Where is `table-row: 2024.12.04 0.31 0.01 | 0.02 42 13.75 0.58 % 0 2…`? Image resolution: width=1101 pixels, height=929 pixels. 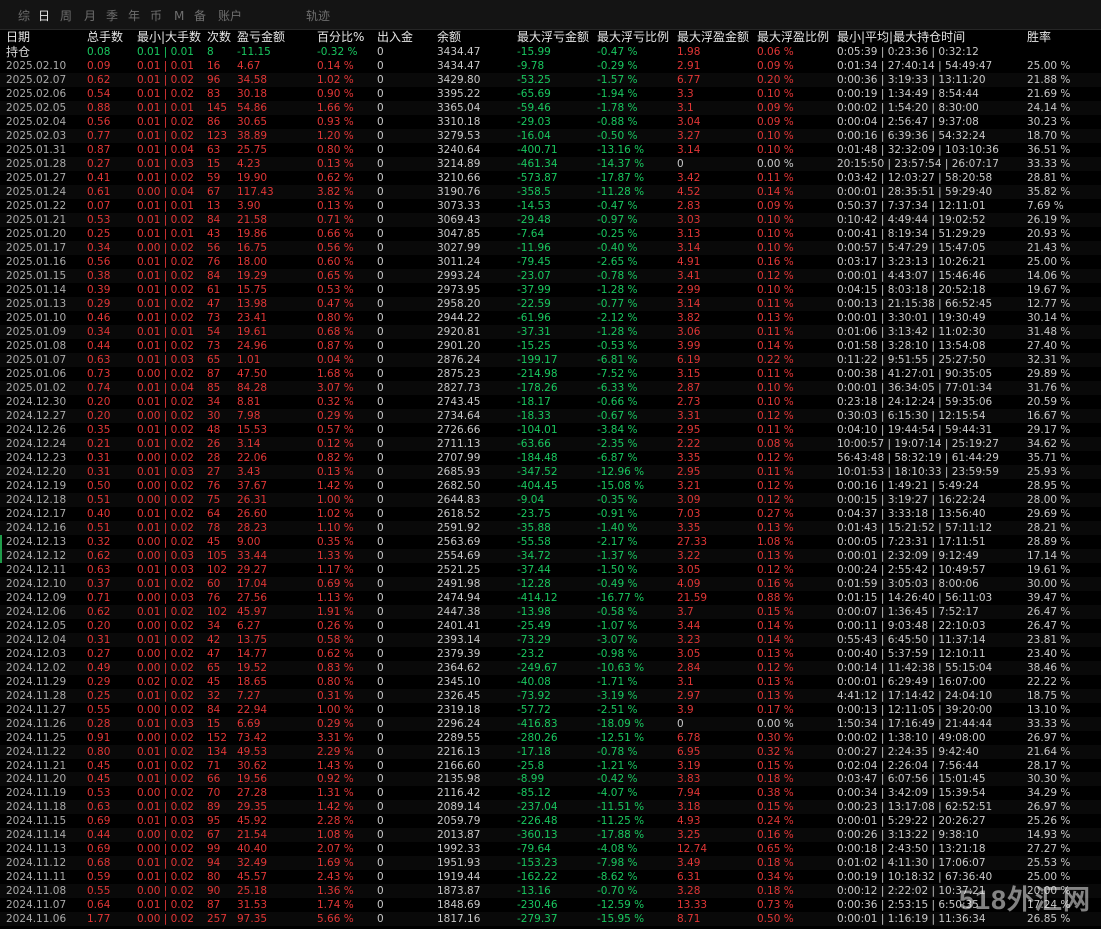
table-row: 2024.12.04 0.31 0.01 | 0.02 42 13.75 0.58 % 0 2… is located at coordinates (550, 639).